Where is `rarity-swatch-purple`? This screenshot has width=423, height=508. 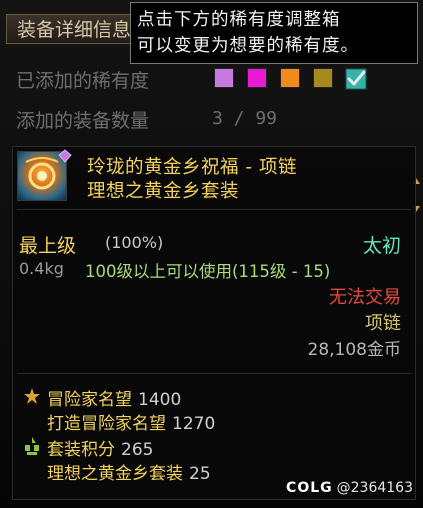 rarity-swatch-purple is located at coordinates (224, 78).